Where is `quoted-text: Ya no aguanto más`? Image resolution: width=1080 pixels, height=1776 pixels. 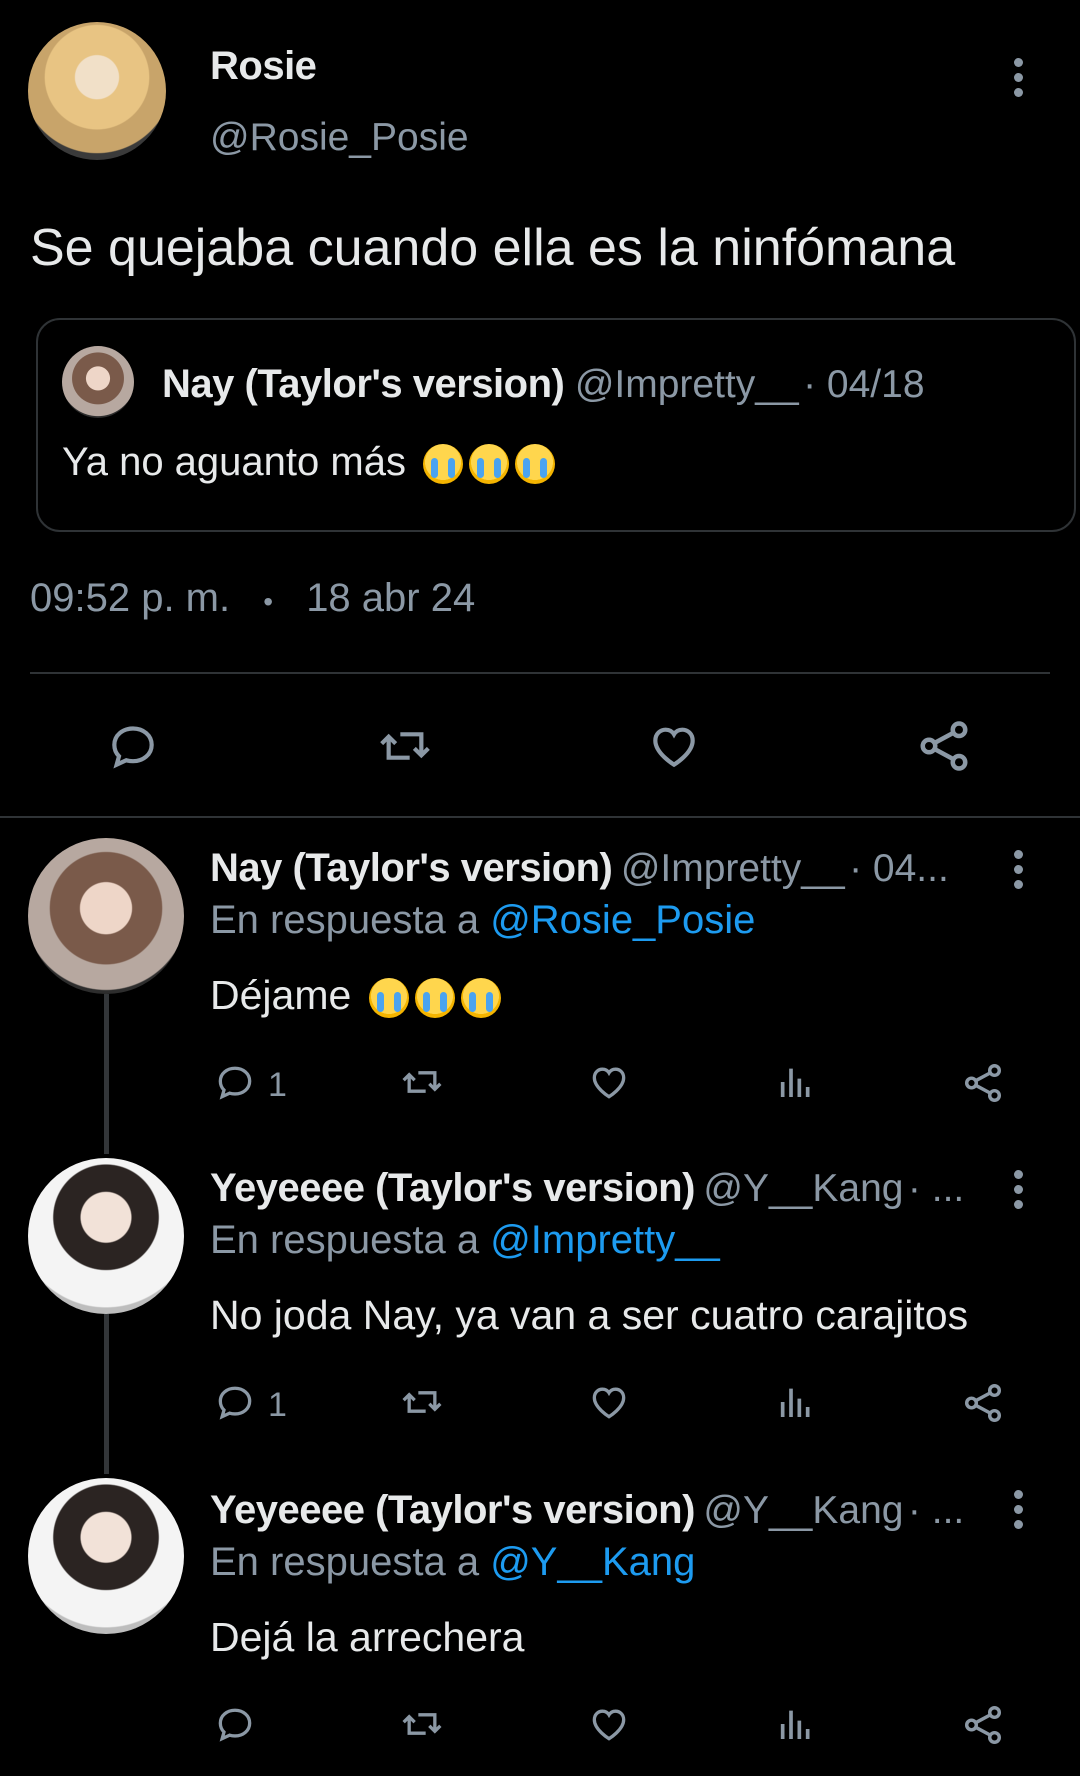 quoted-text: Ya no aguanto más is located at coordinates (234, 462).